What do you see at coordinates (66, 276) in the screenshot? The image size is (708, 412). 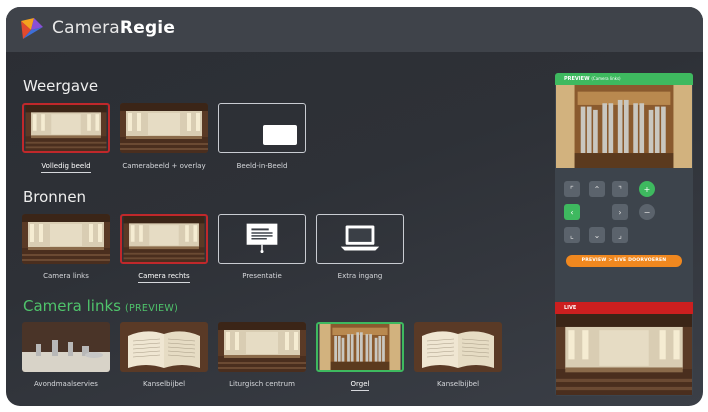 I see `source-caption: Camera links` at bounding box center [66, 276].